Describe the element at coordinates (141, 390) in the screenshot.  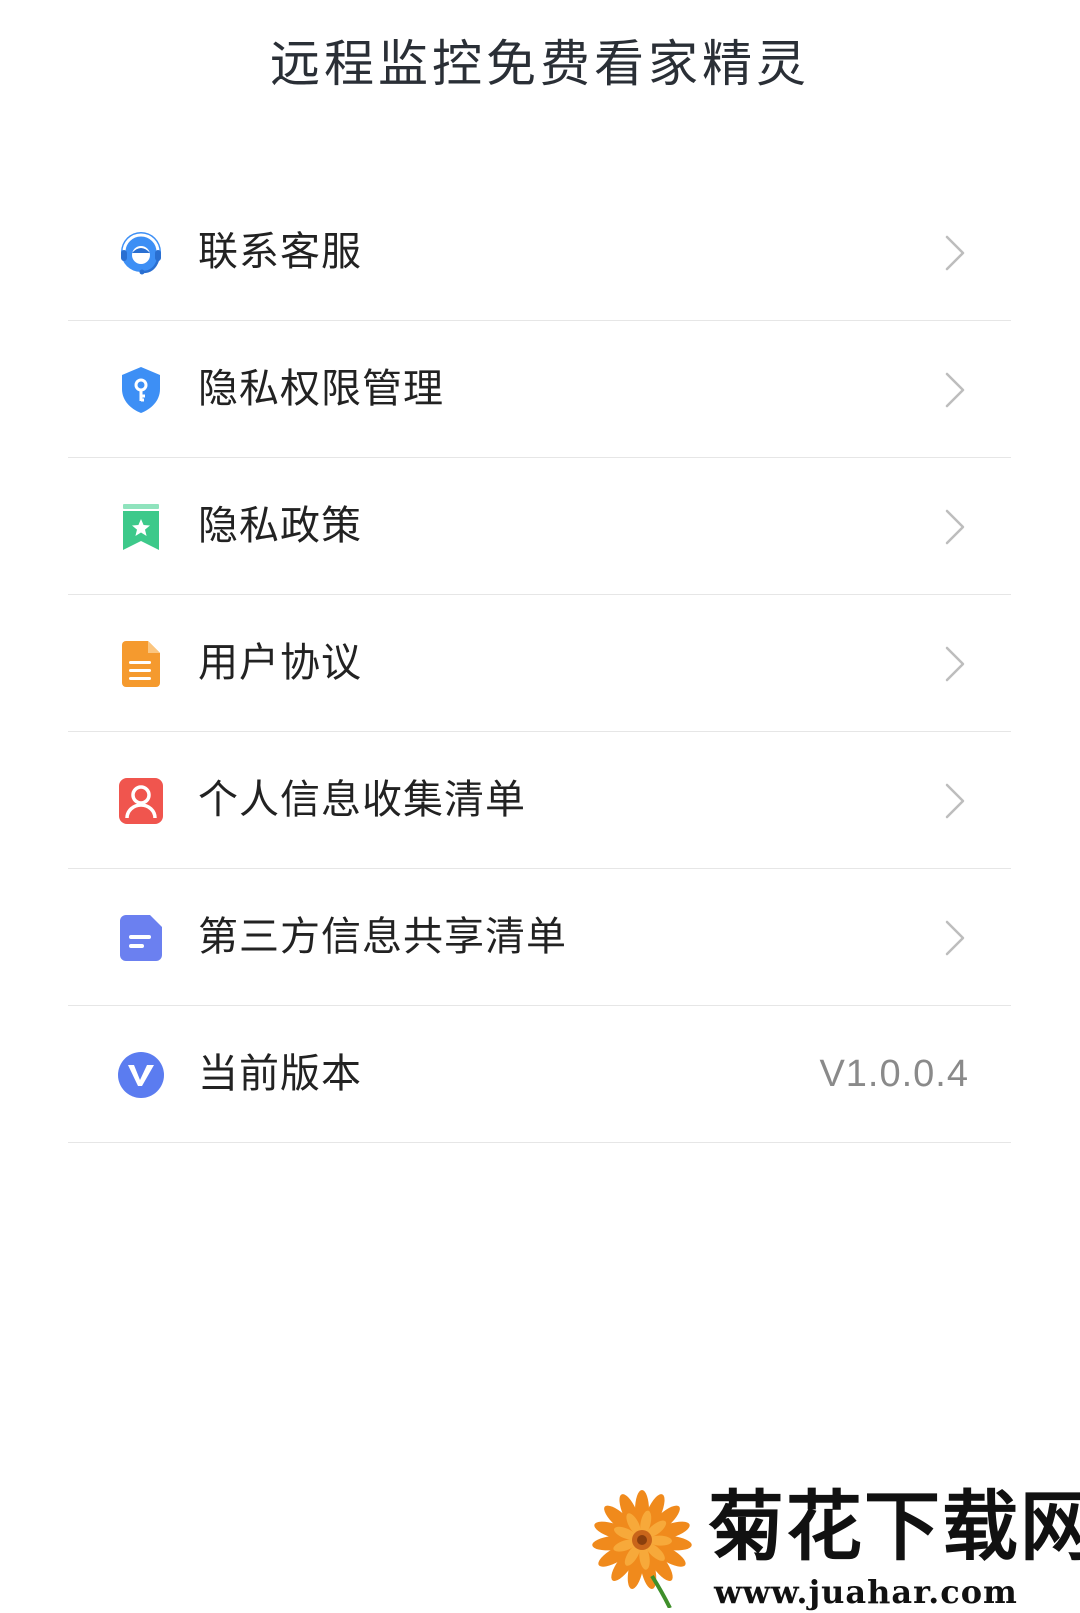
I see `shield-key-icon` at that location.